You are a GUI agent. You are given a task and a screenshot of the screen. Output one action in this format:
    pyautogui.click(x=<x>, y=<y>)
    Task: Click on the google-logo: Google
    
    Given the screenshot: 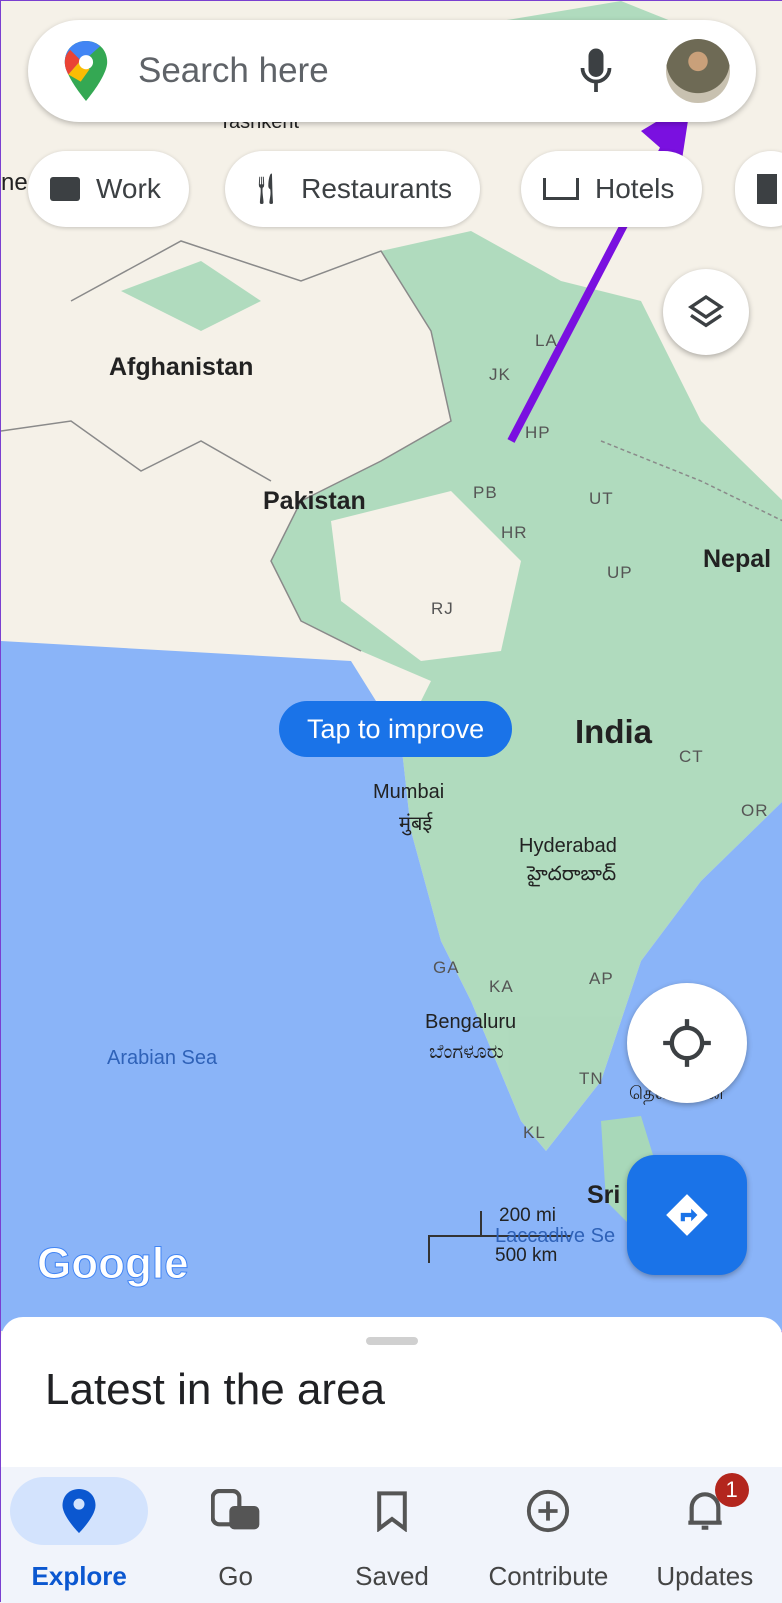 What is the action you would take?
    pyautogui.click(x=113, y=1264)
    